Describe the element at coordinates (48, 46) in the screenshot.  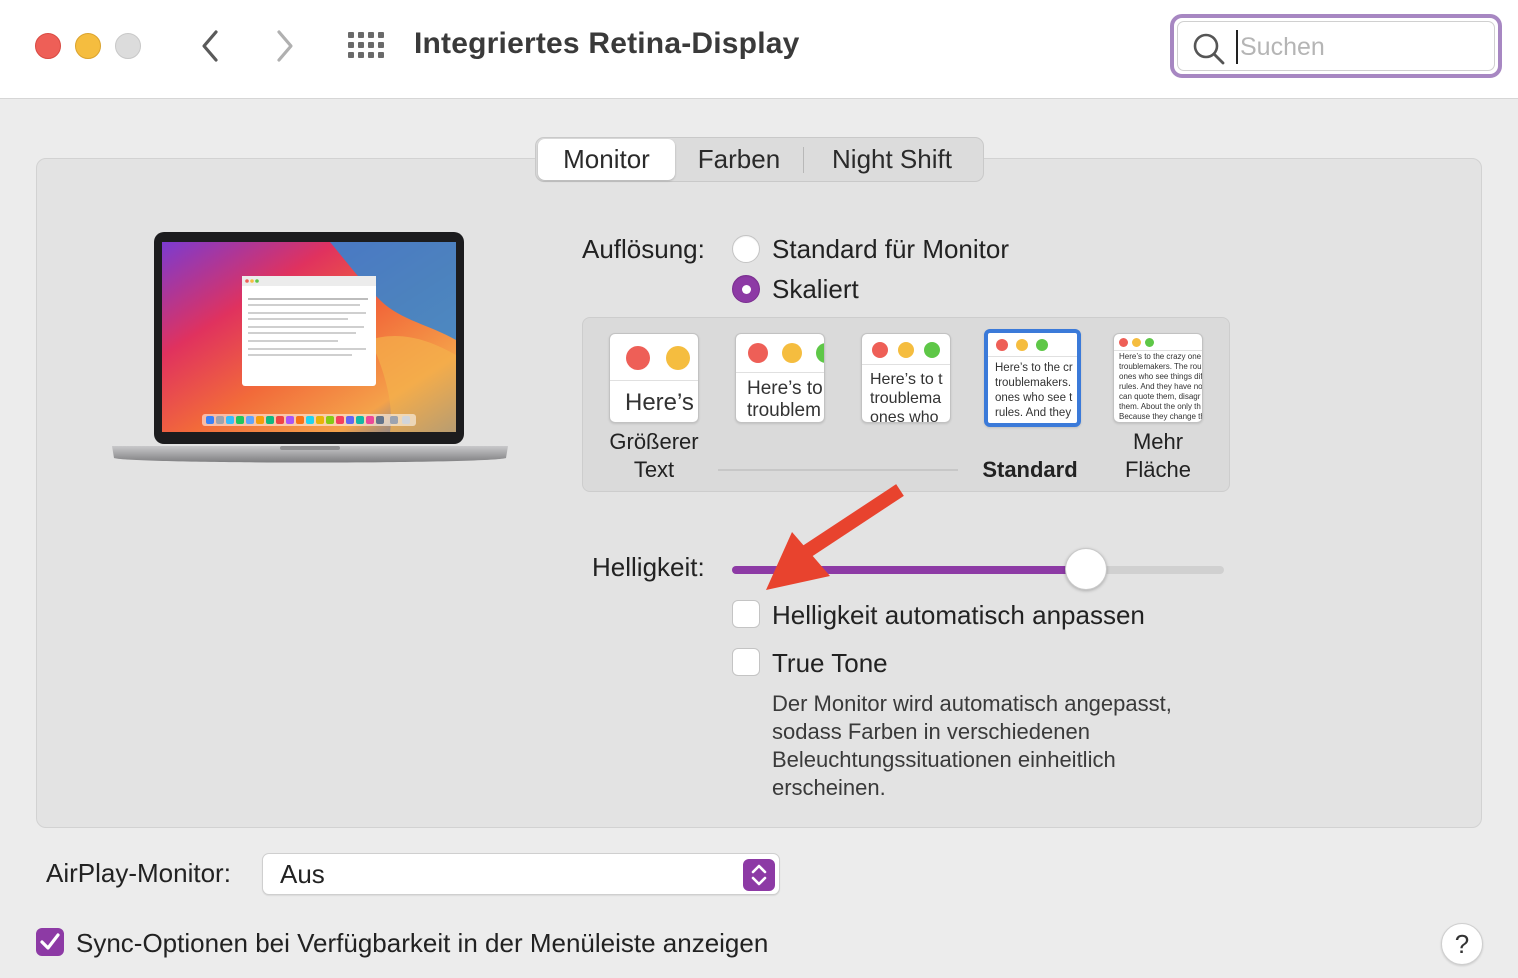
I see `close-window-button` at that location.